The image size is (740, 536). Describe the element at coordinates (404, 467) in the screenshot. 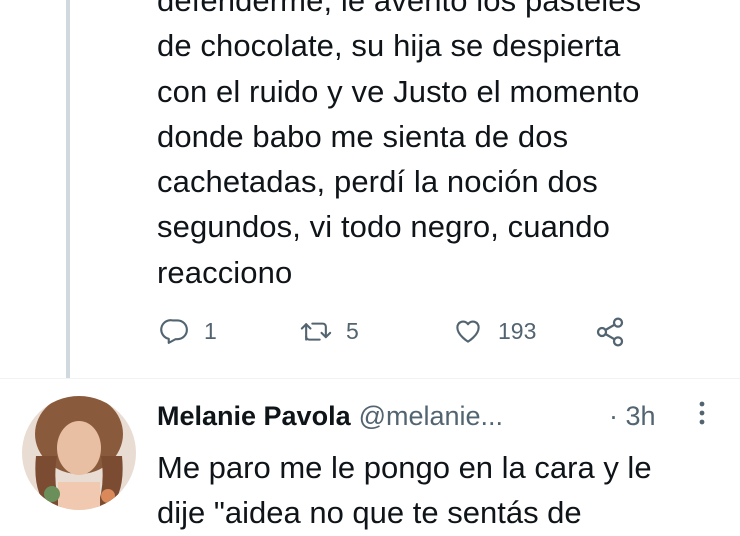

I see `reply-text-line: Me paro me le pongo en la cara y le` at that location.